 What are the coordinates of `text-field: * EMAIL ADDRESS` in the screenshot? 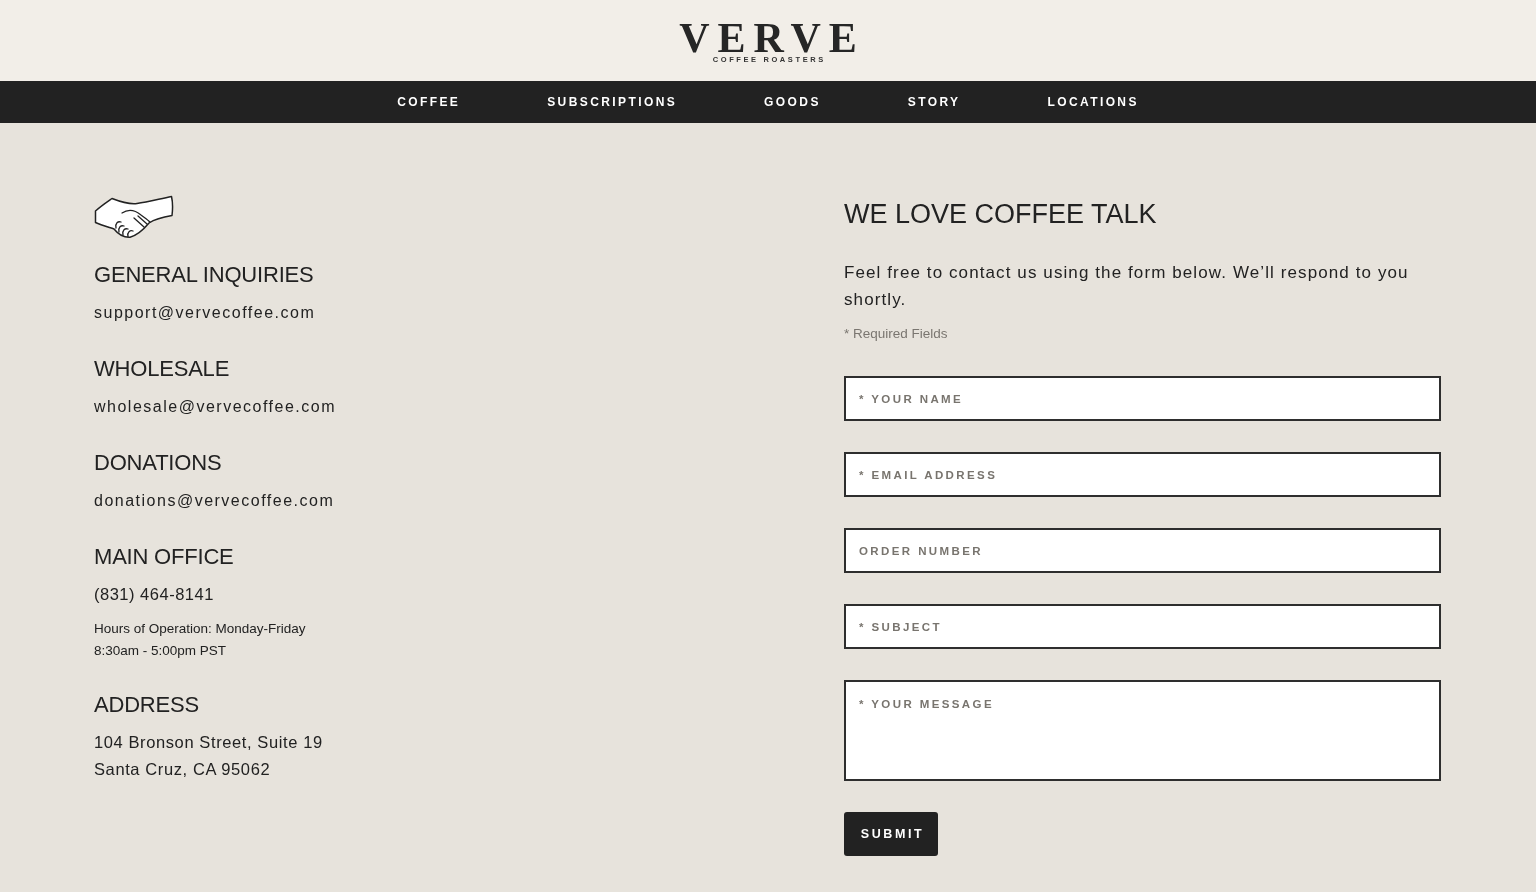 It's located at (1142, 474).